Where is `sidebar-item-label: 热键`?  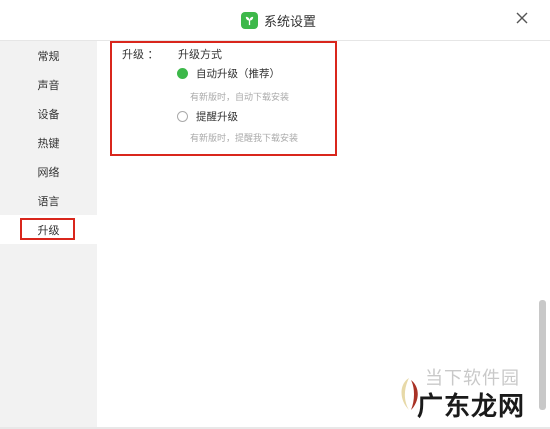 sidebar-item-label: 热键 is located at coordinates (48, 143).